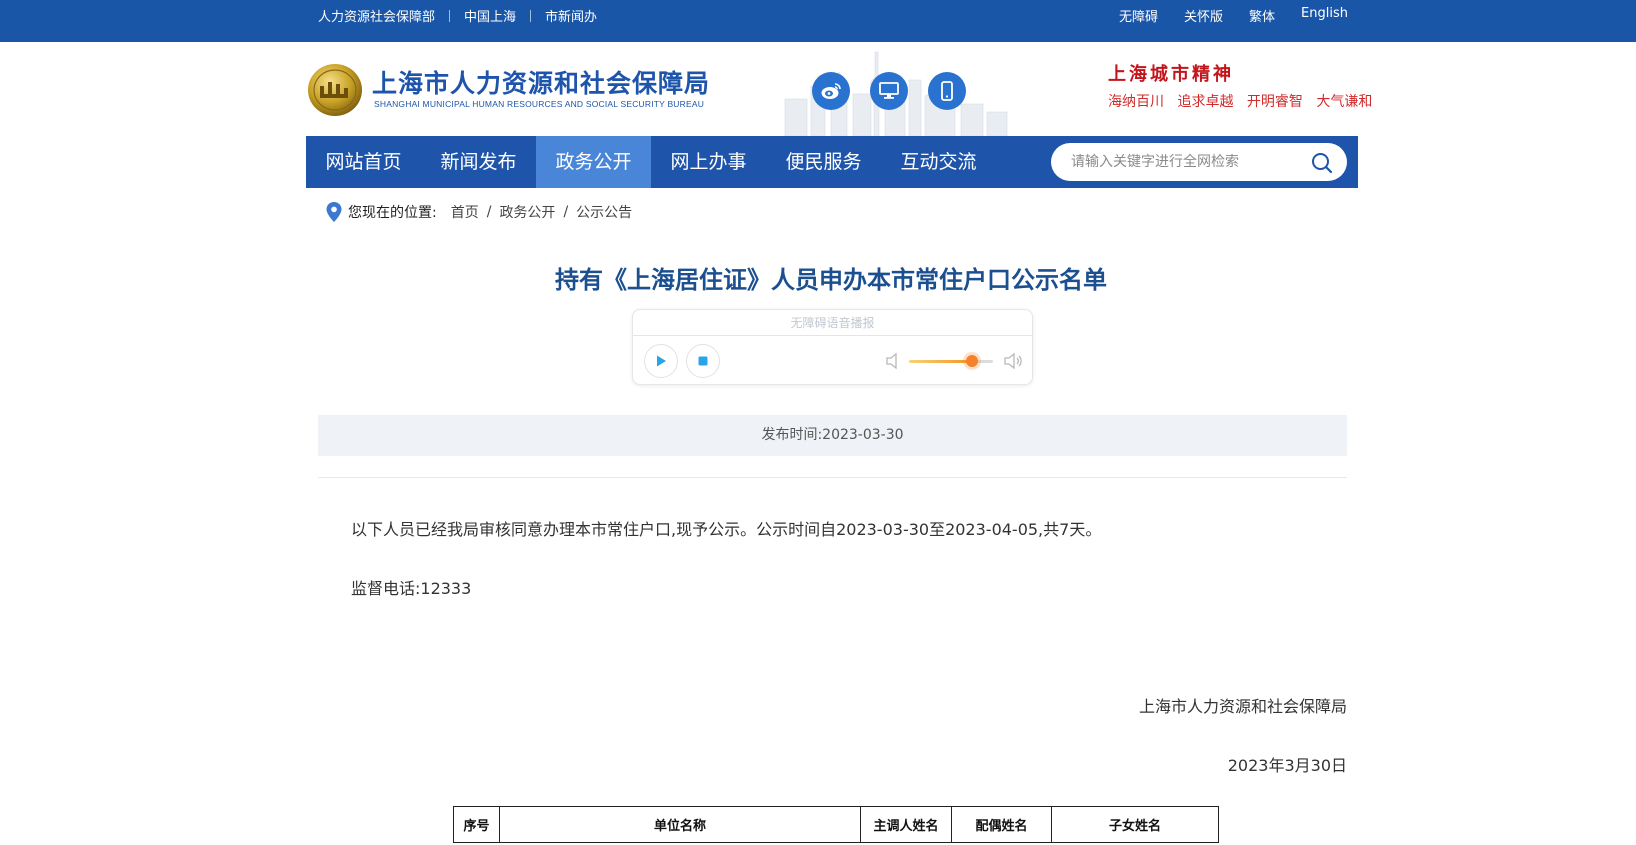  What do you see at coordinates (527, 212) in the screenshot?
I see `breadcrumb-gov-affairs: 政务公开` at bounding box center [527, 212].